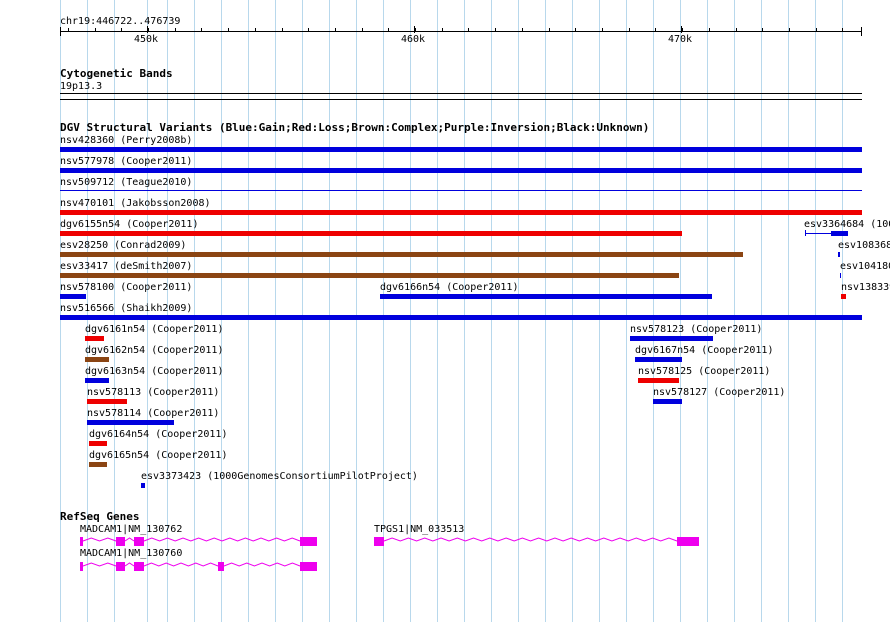 The width and height of the screenshot is (890, 622). Describe the element at coordinates (847, 224) in the screenshot. I see `variant-label: esv3364684 (100` at that location.